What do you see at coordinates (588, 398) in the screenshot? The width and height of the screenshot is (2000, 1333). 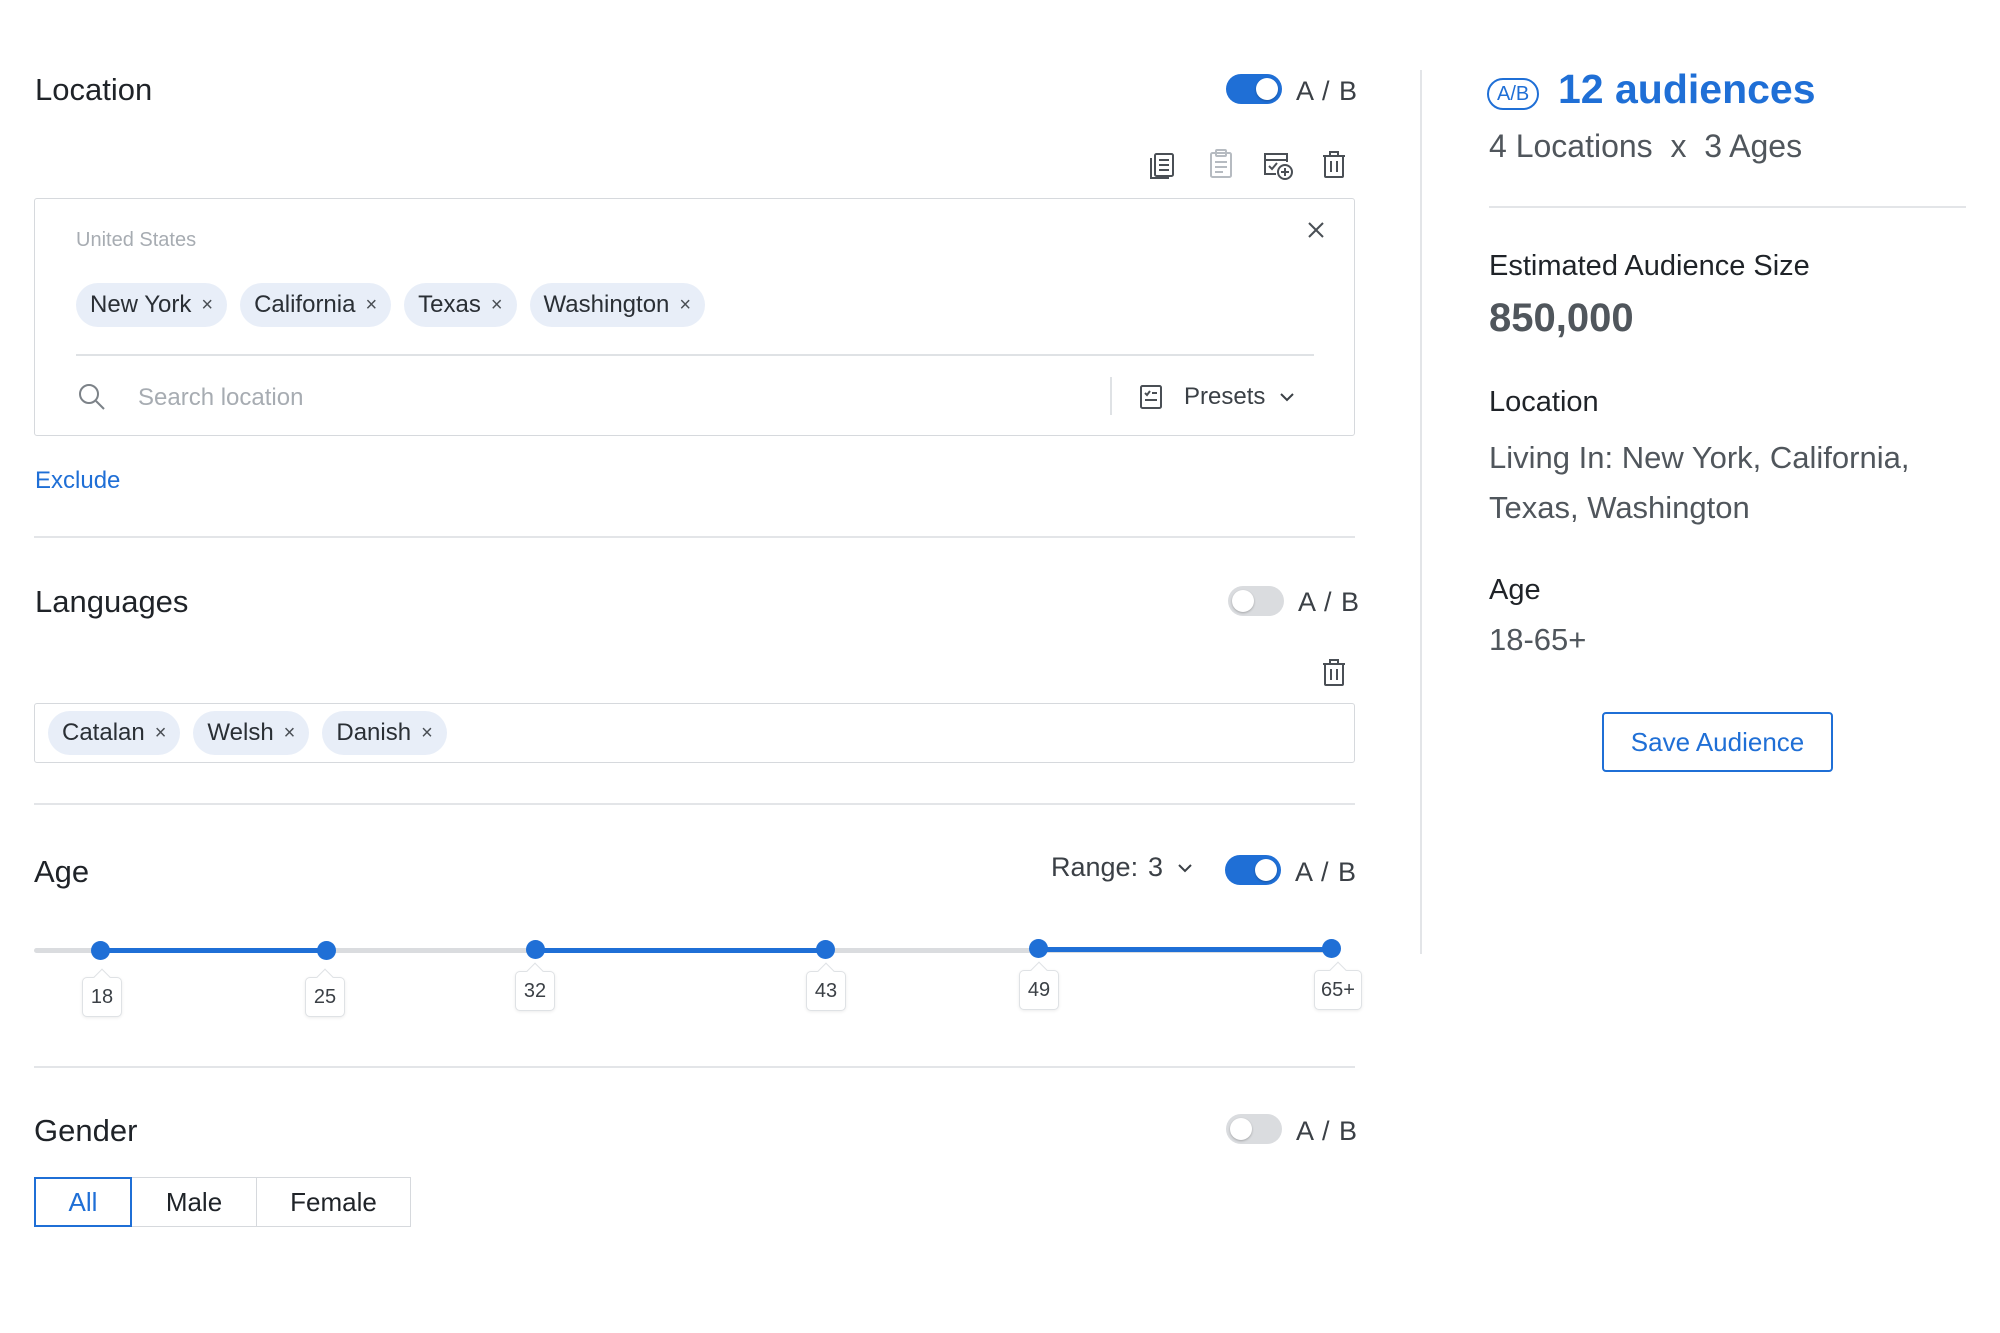 I see `search-location-input` at bounding box center [588, 398].